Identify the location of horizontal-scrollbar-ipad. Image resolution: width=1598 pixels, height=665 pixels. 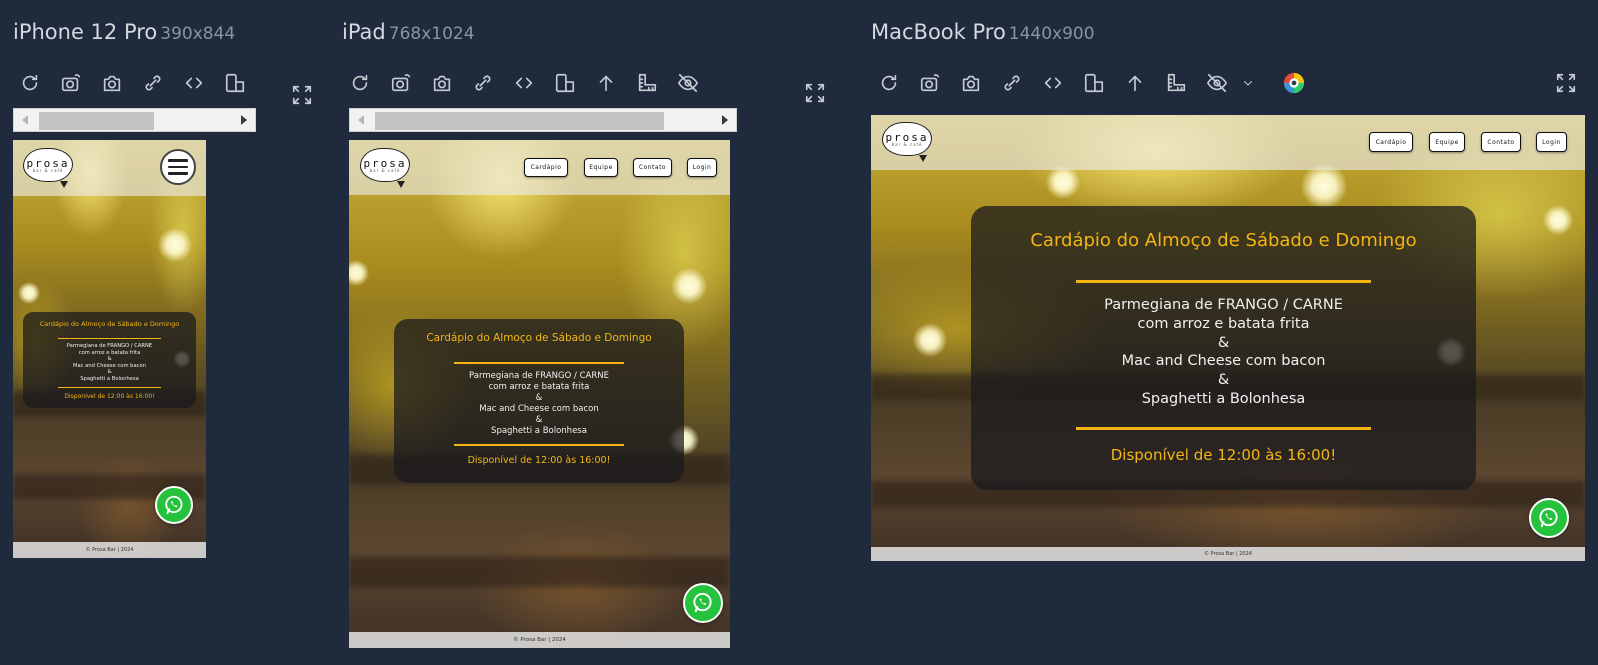
(543, 120).